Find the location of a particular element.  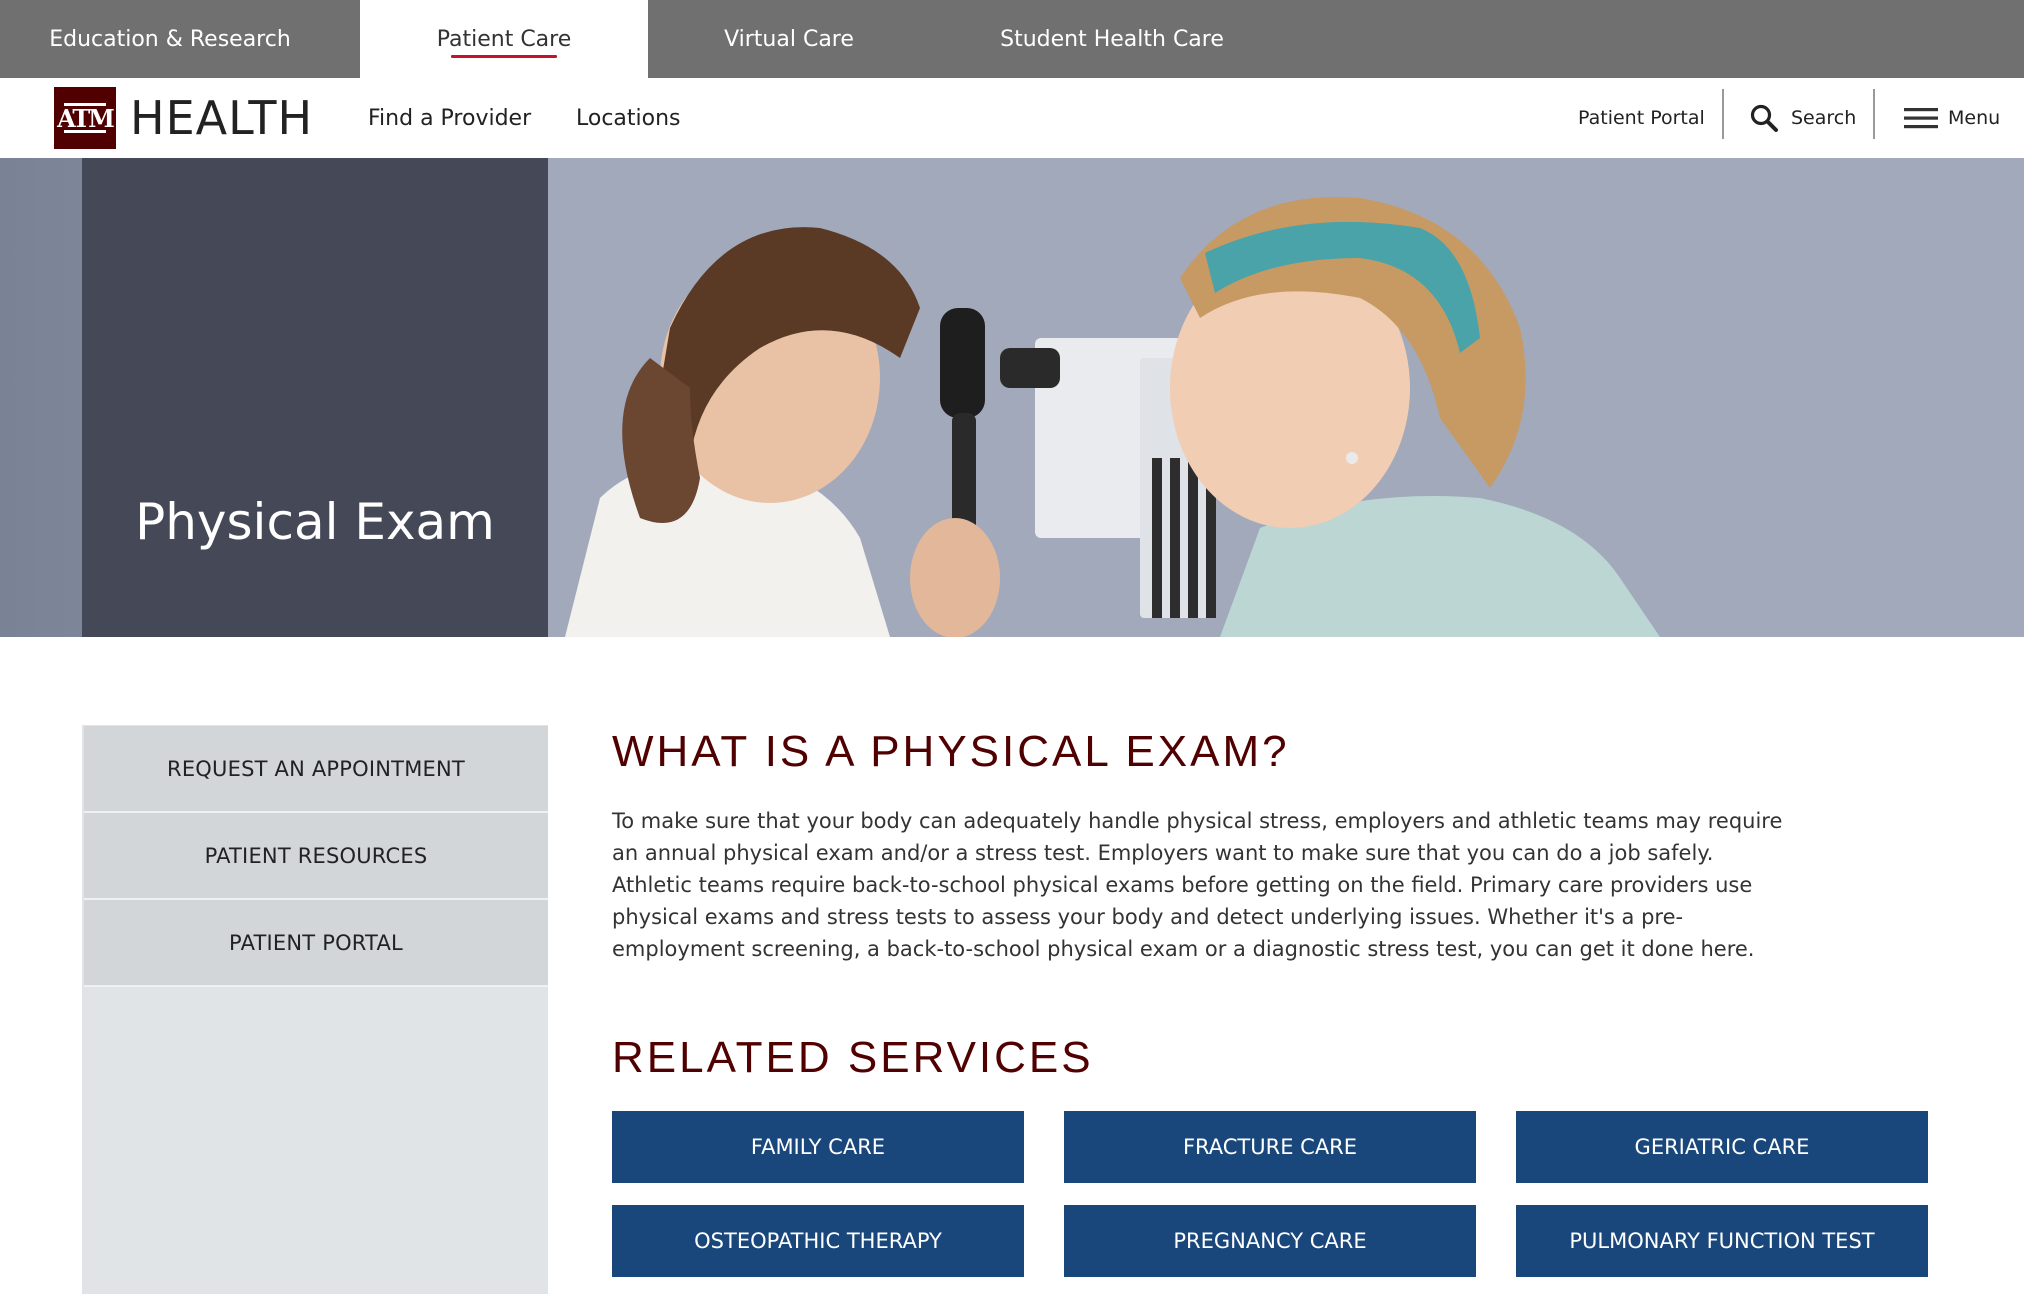

tab-label: Patient Care is located at coordinates (504, 39).